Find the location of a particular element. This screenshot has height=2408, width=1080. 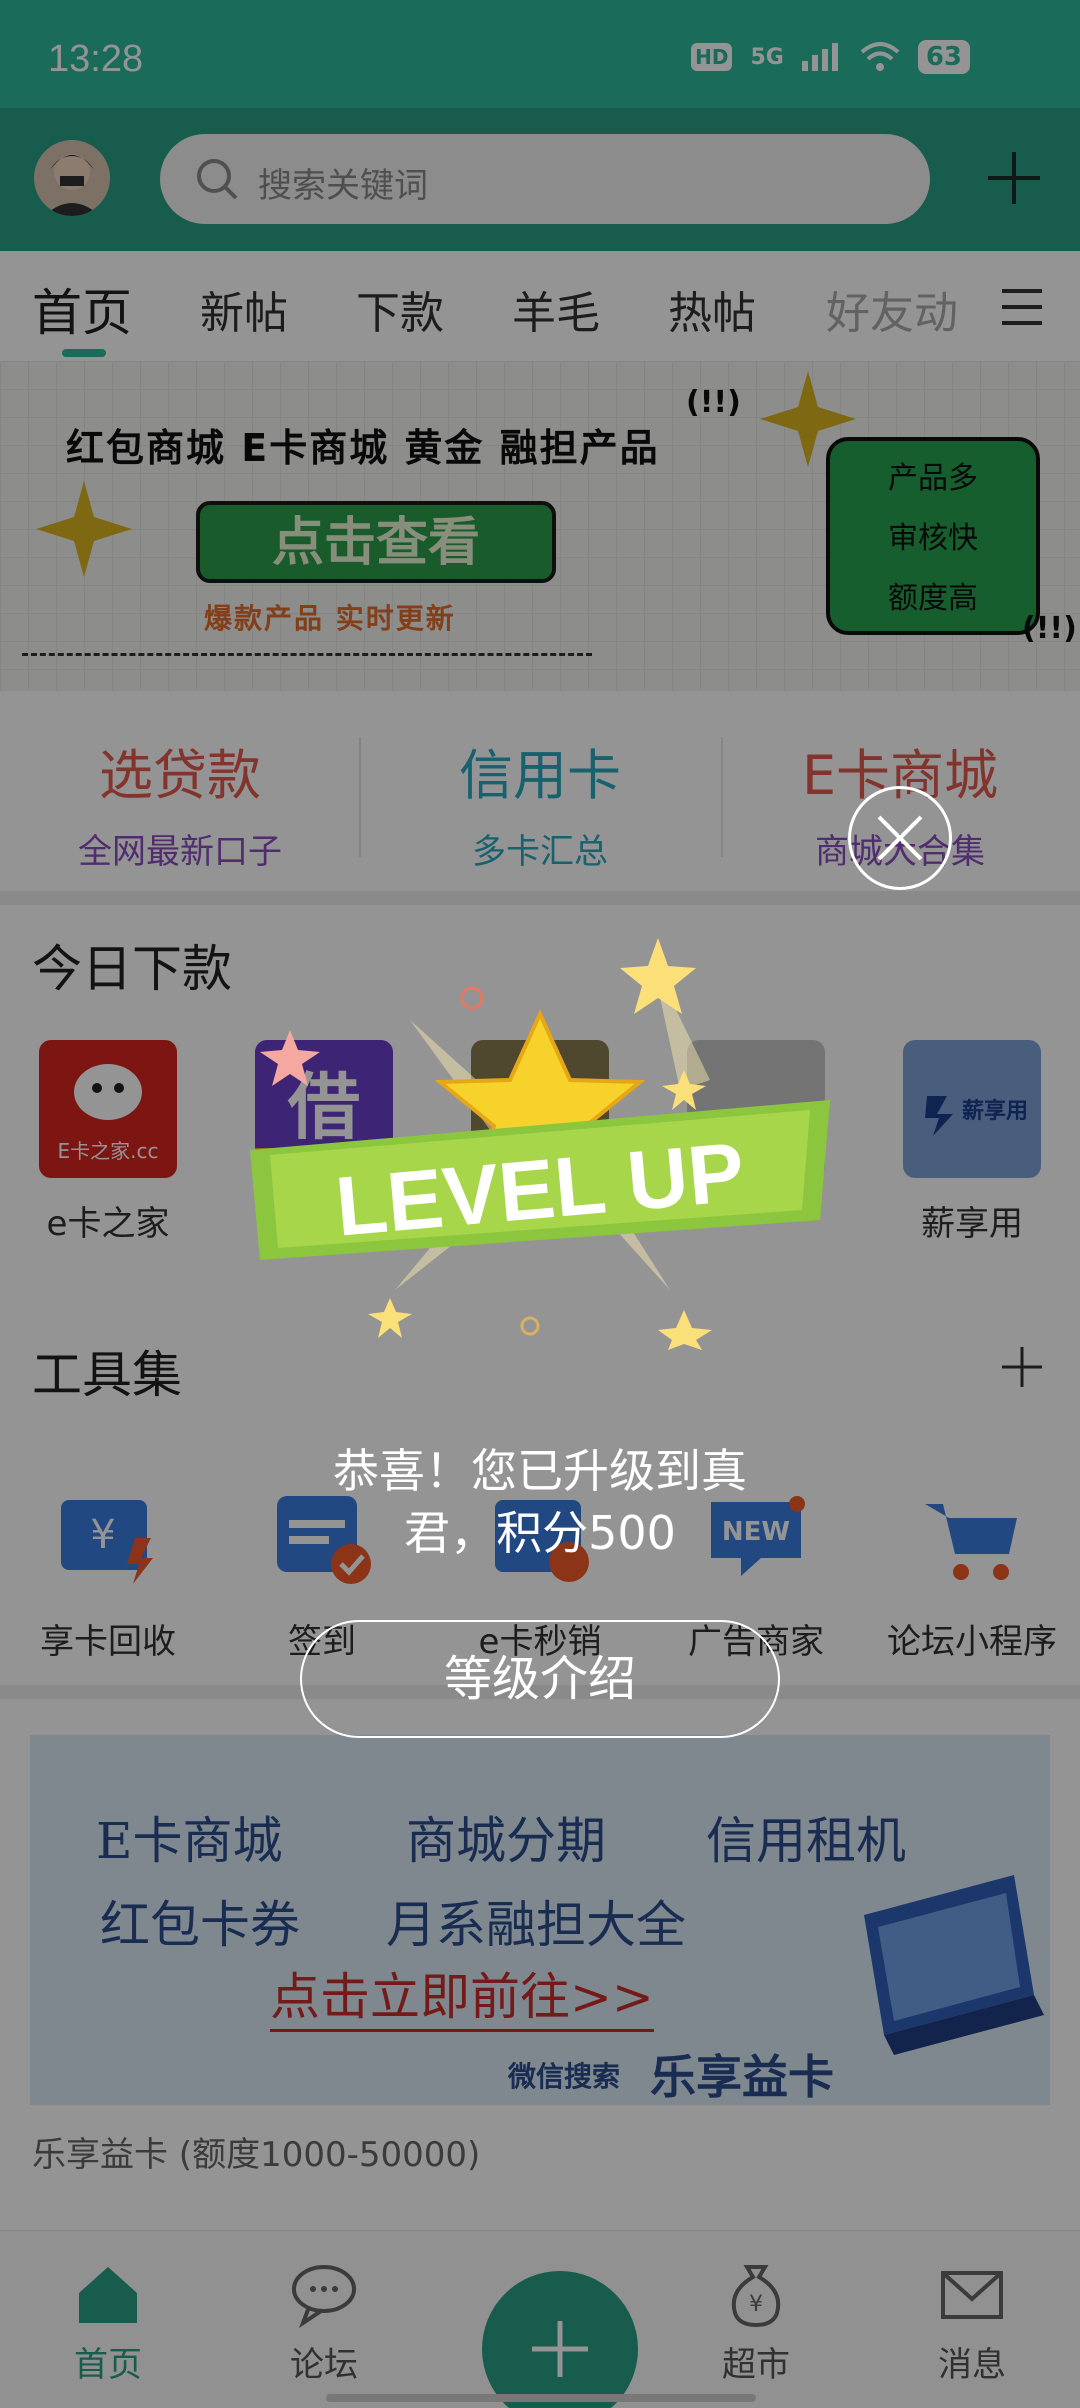

close-icon is located at coordinates (900, 838).